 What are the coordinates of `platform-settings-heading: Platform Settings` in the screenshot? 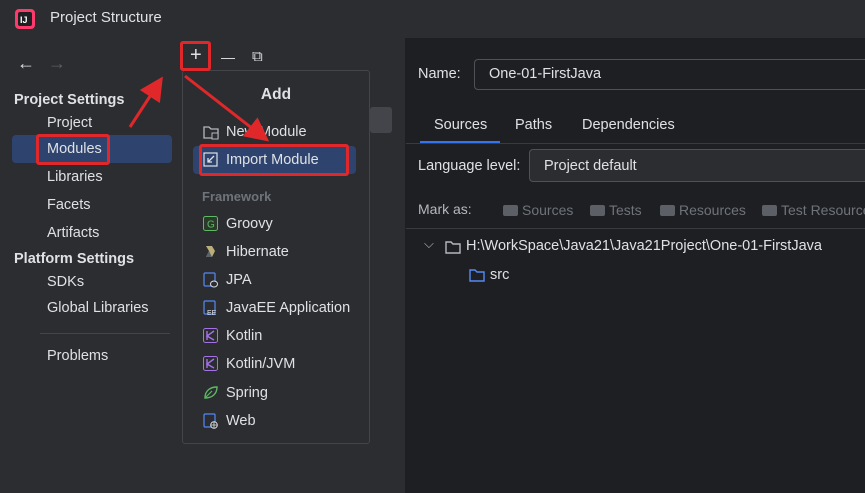 It's located at (74, 259).